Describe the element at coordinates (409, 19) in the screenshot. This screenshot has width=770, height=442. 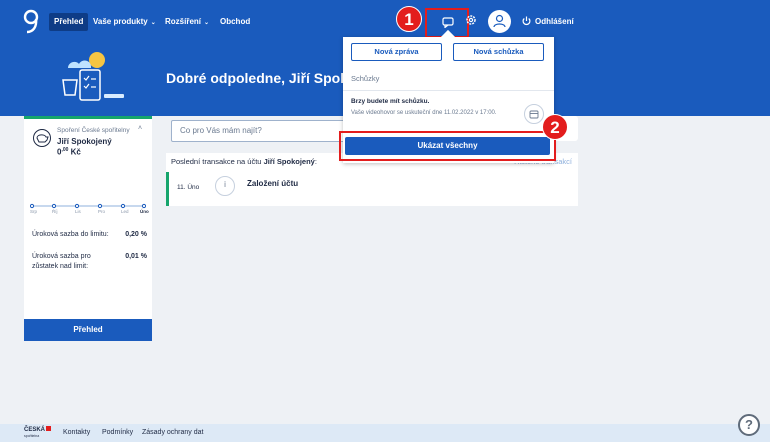
I see `step-badge-1: 1` at that location.